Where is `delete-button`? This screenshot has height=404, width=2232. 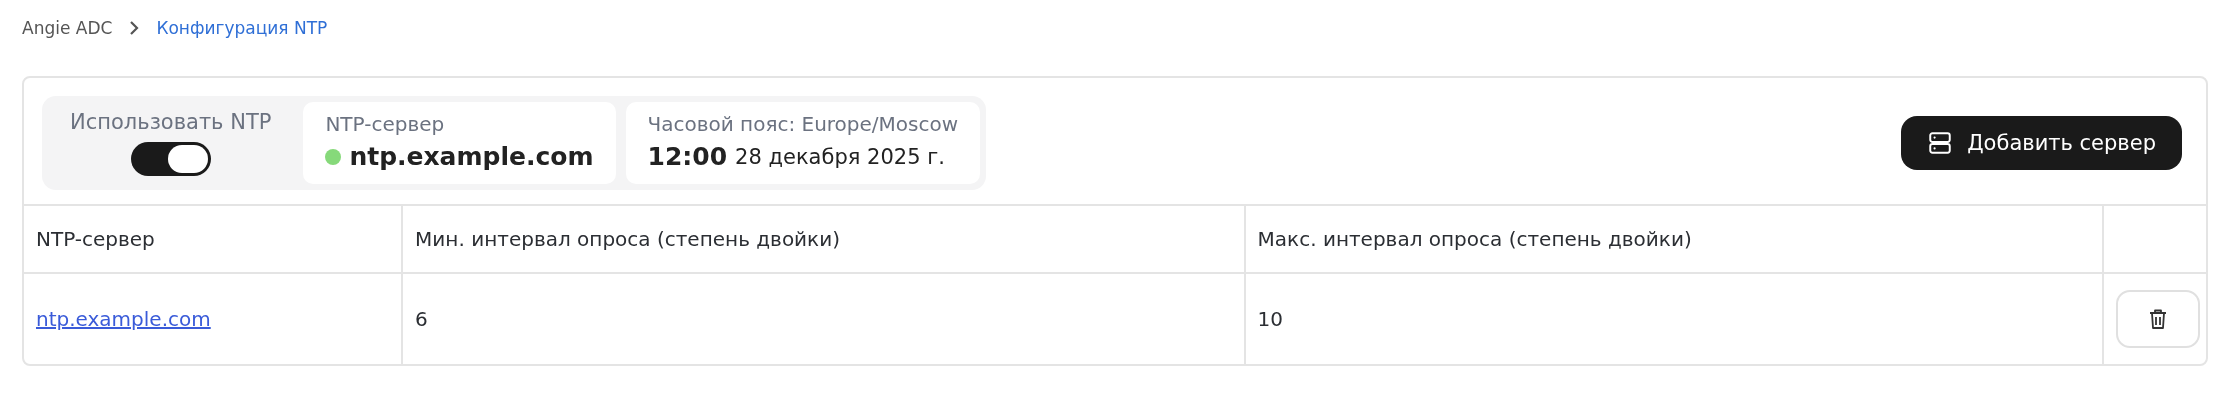
delete-button is located at coordinates (2158, 319).